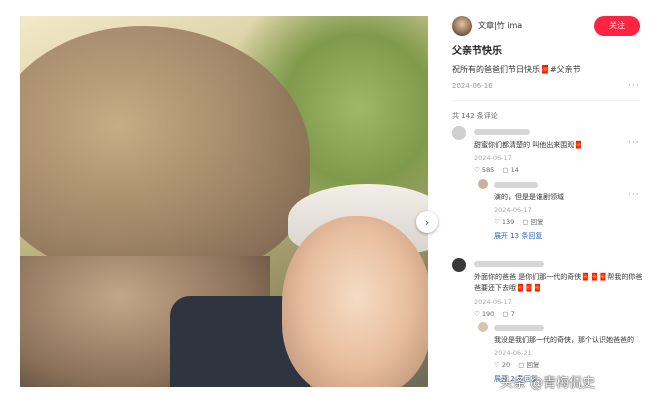 This screenshot has width=660, height=405. What do you see at coordinates (496, 170) in the screenshot?
I see `comment-stats: ♡ 585 ▢ 14` at bounding box center [496, 170].